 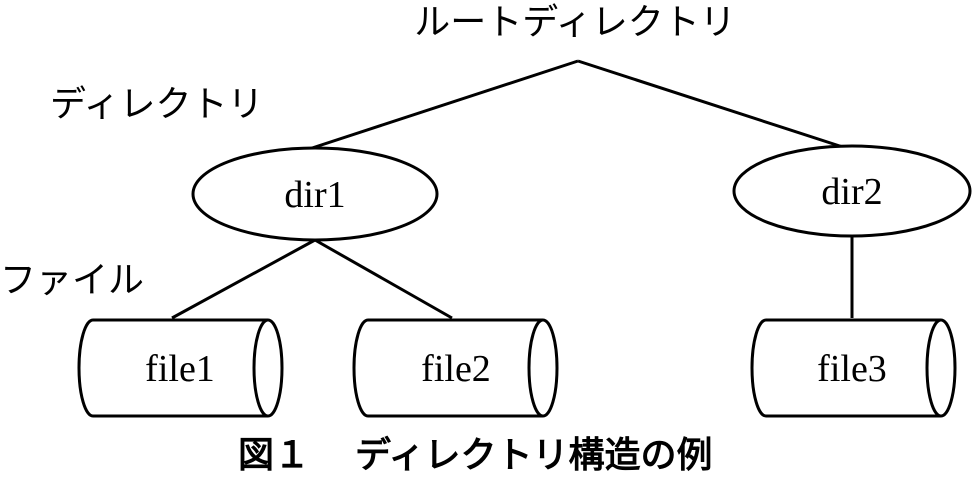 I want to click on dir2-label: dir2, so click(x=851, y=192).